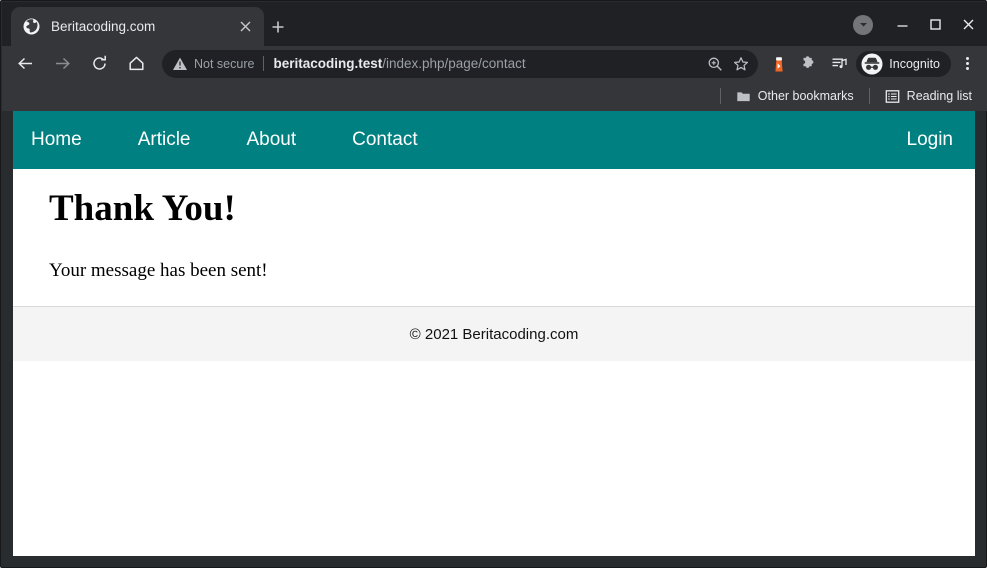  Describe the element at coordinates (930, 139) in the screenshot. I see `nav-link-login: Login` at that location.